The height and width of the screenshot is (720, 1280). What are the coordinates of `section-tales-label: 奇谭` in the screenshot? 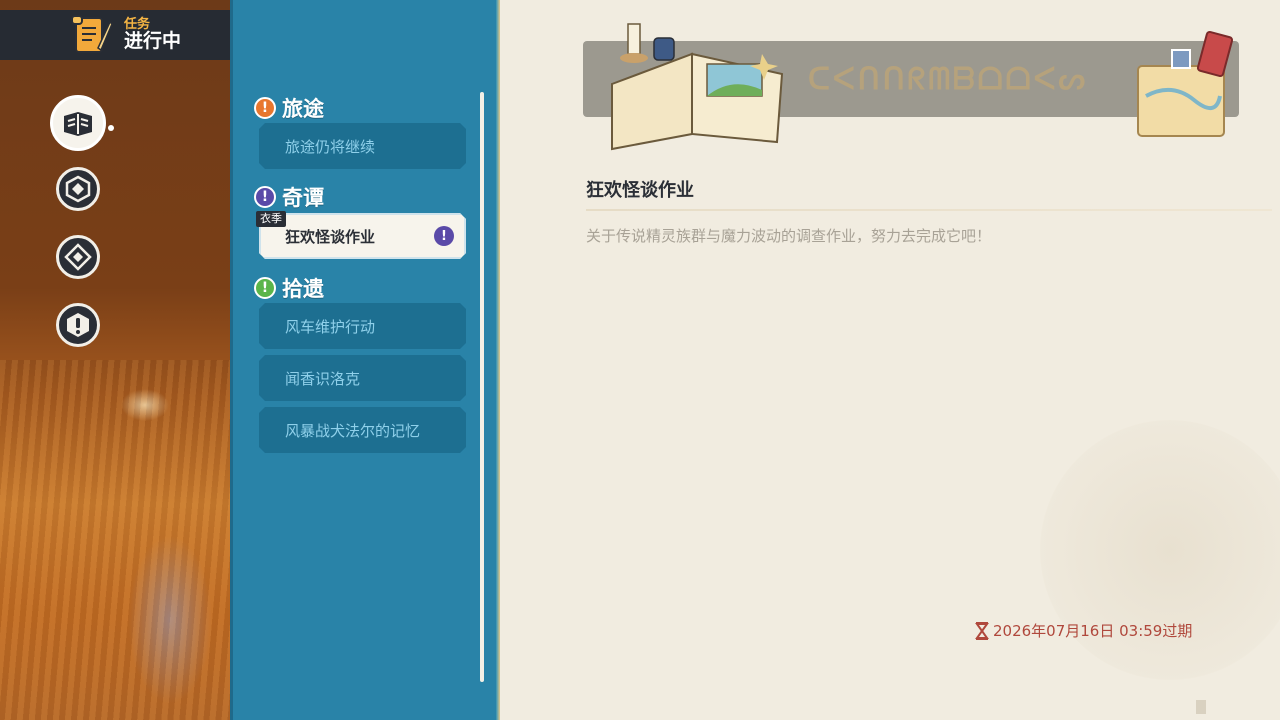 It's located at (303, 198).